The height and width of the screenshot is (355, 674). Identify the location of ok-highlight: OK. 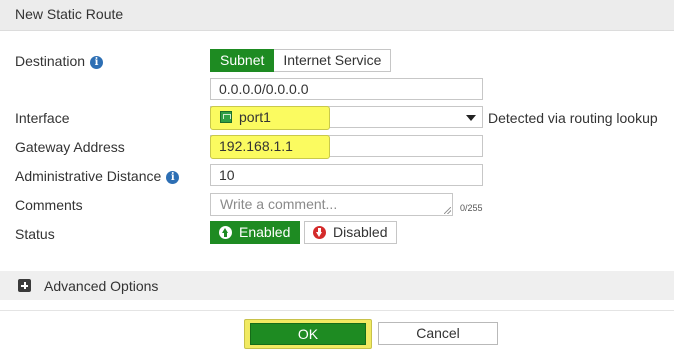
(308, 334).